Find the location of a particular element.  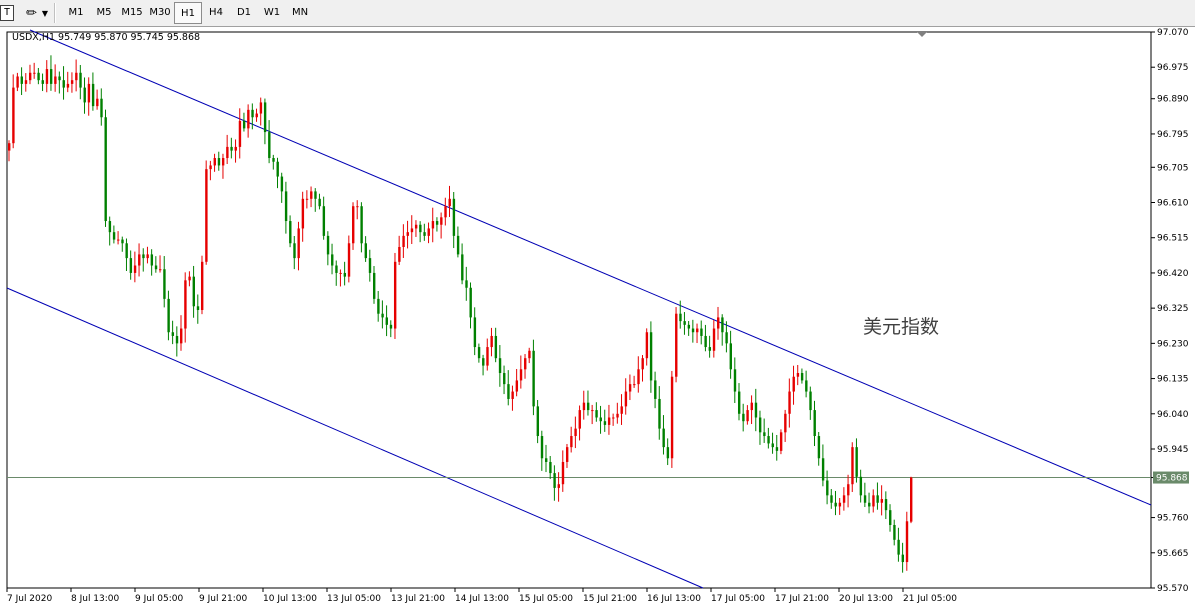

timeframe-button-m15: M15 is located at coordinates (132, 13).